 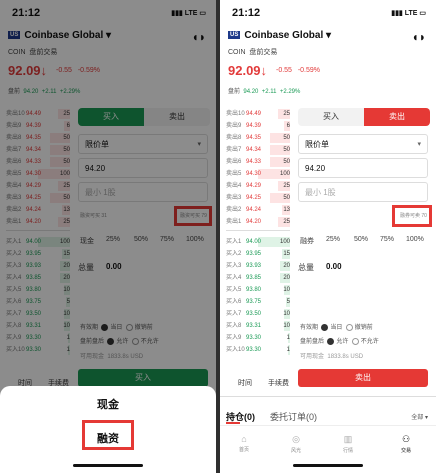 I want to click on filter-select: 全部 ▾, so click(x=419, y=416).